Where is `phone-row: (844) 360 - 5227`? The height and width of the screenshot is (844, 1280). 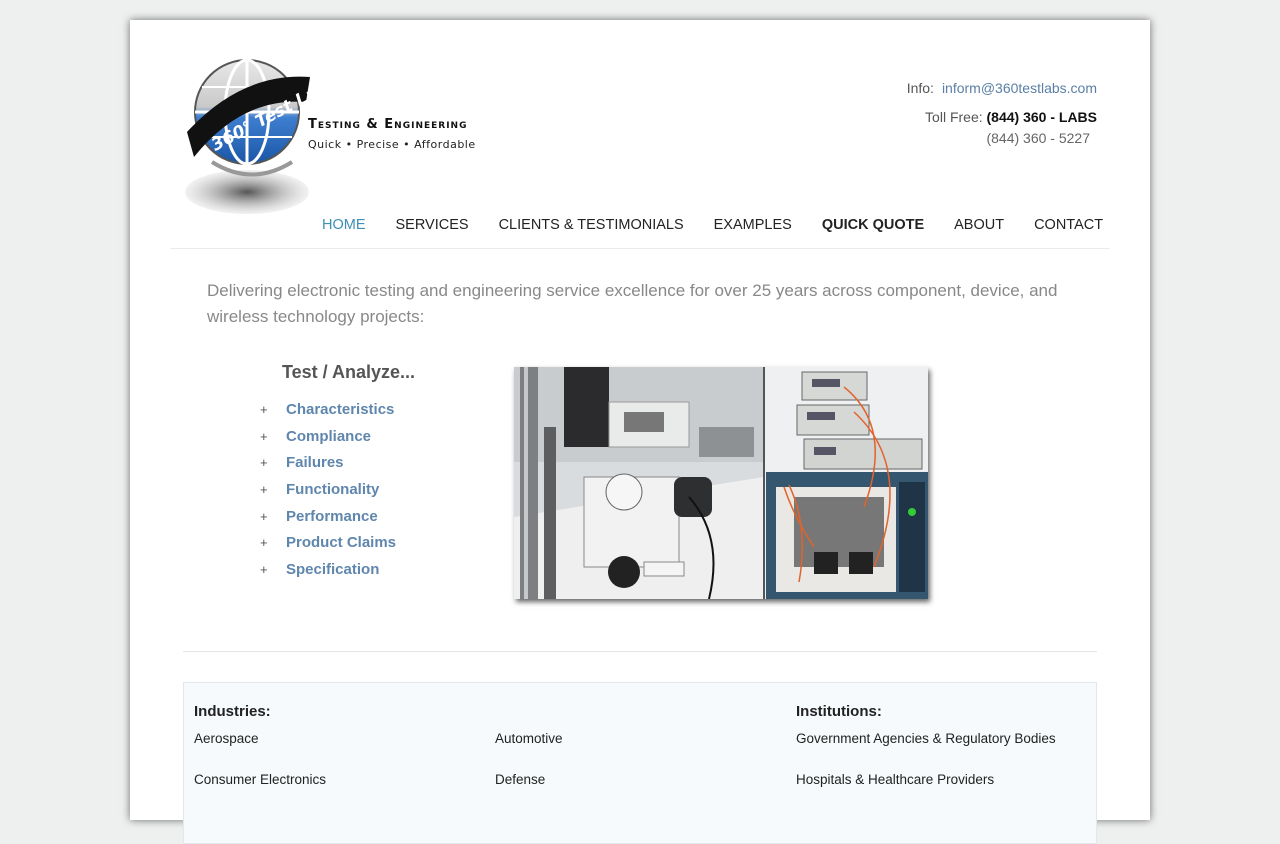 phone-row: (844) 360 - 5227 is located at coordinates (1002, 138).